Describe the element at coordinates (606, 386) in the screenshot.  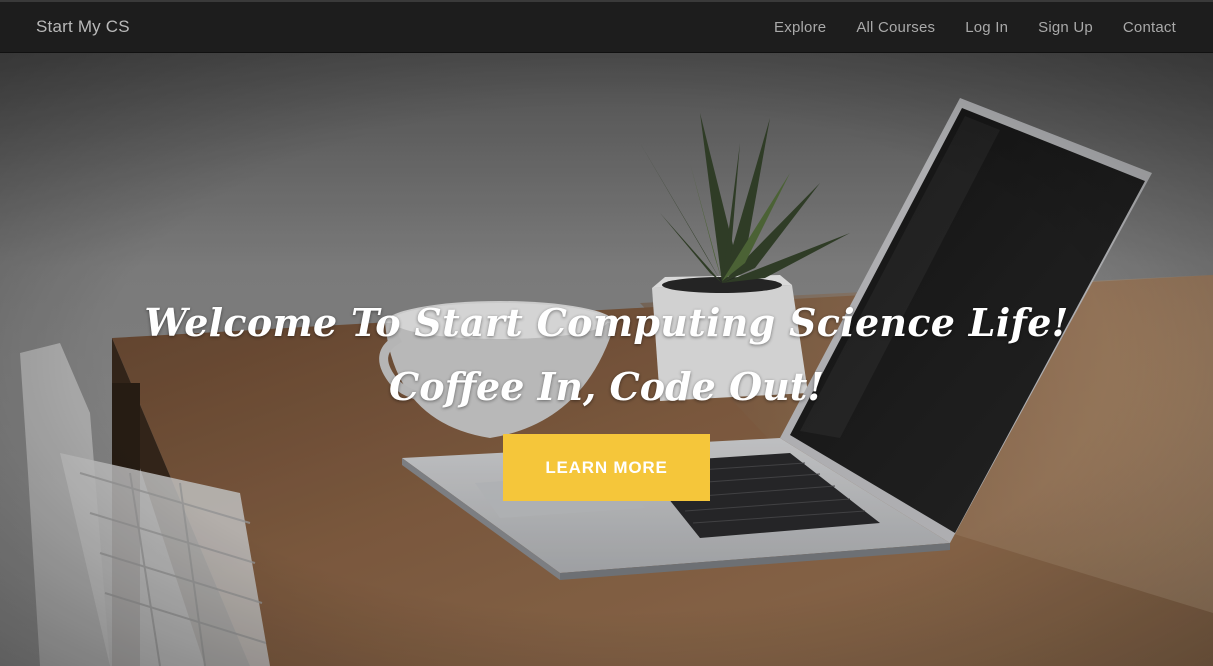
I see `hero-subtitle: Coffee In, Code Out!` at that location.